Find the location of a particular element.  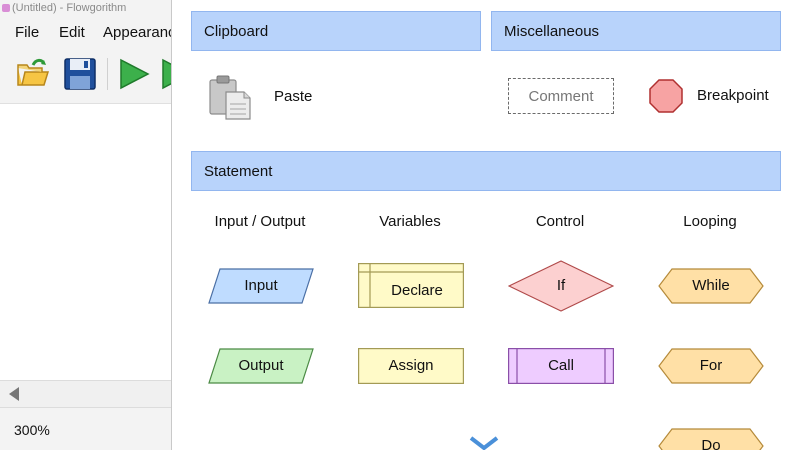

call-shape: Call is located at coordinates (561, 366).